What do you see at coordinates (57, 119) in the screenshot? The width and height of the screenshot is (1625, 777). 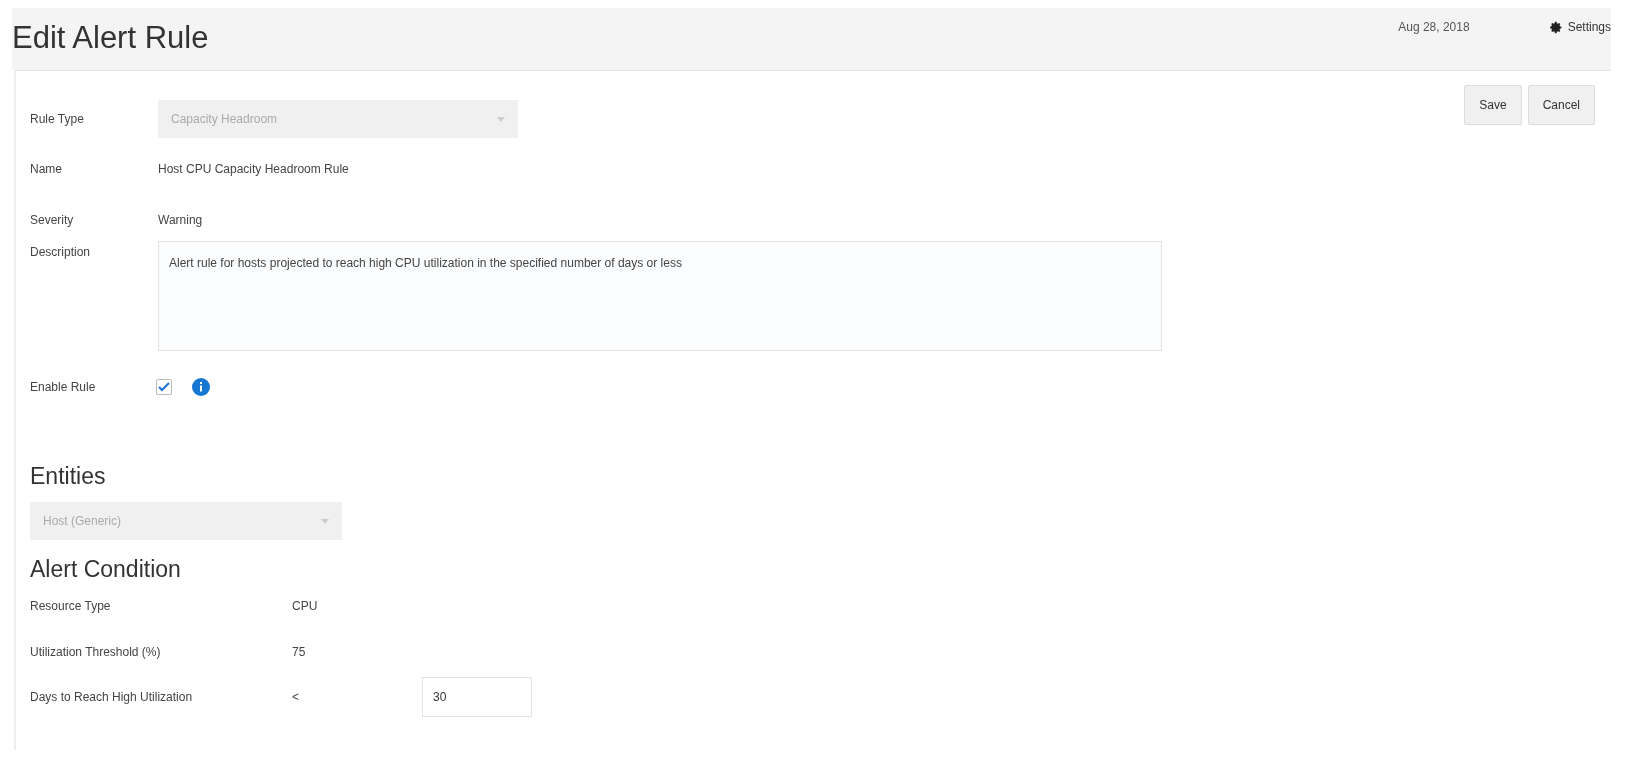 I see `field-label: Rule Type` at bounding box center [57, 119].